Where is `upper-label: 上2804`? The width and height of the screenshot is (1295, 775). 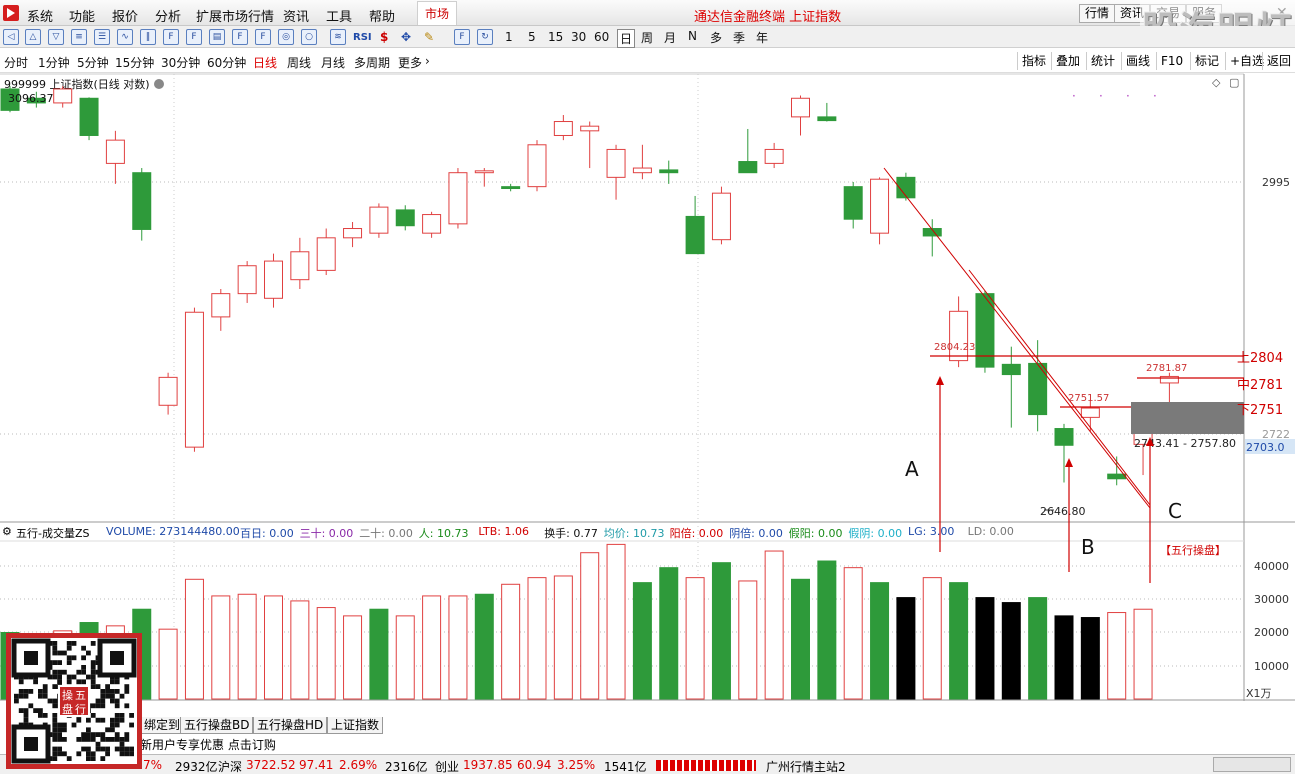
upper-label: 上2804 is located at coordinates (1260, 358).